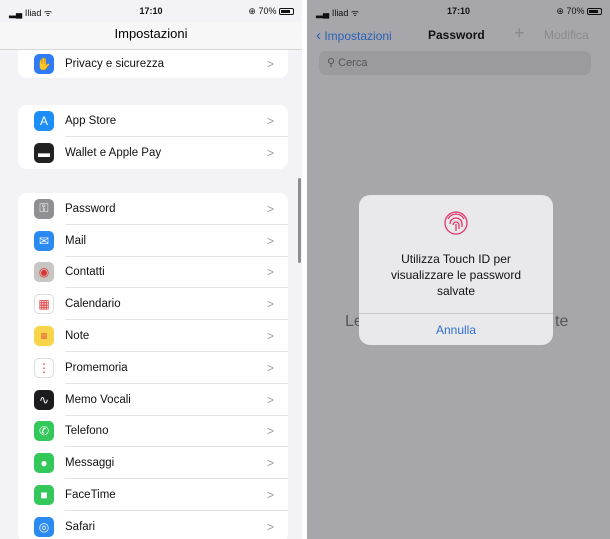 The image size is (610, 539). I want to click on settings-item-contatti: ◉ Contatti >, so click(153, 273).